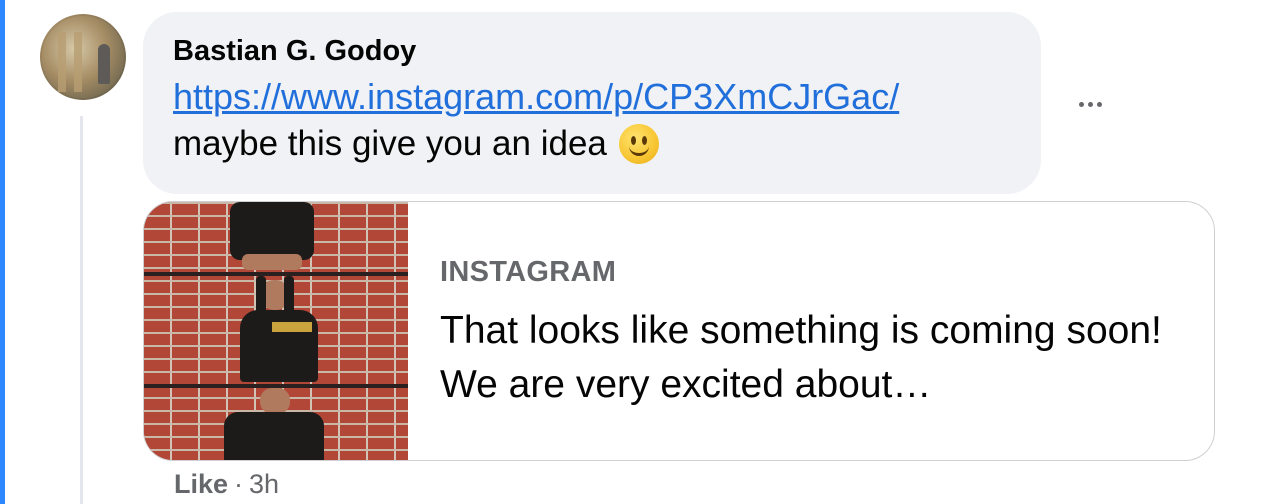 Image resolution: width=1280 pixels, height=504 pixels. Describe the element at coordinates (201, 484) in the screenshot. I see `like-button: Like` at that location.